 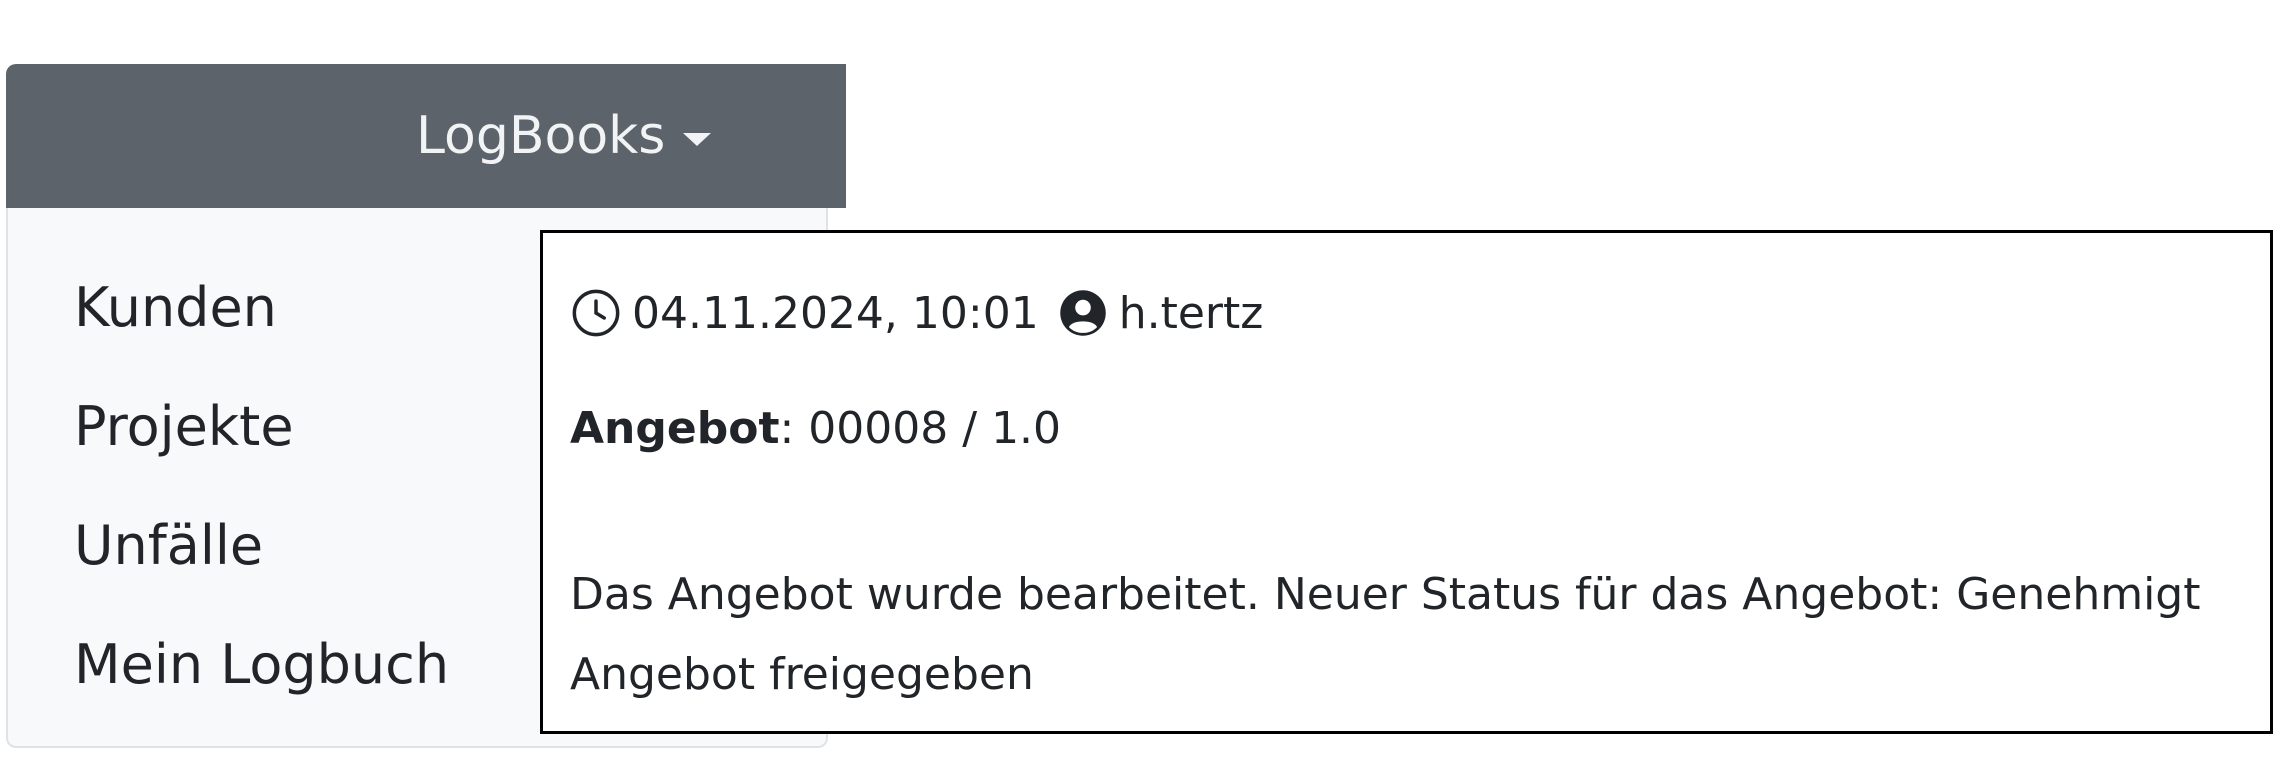 I want to click on navbar: LogBooks, so click(x=426, y=136).